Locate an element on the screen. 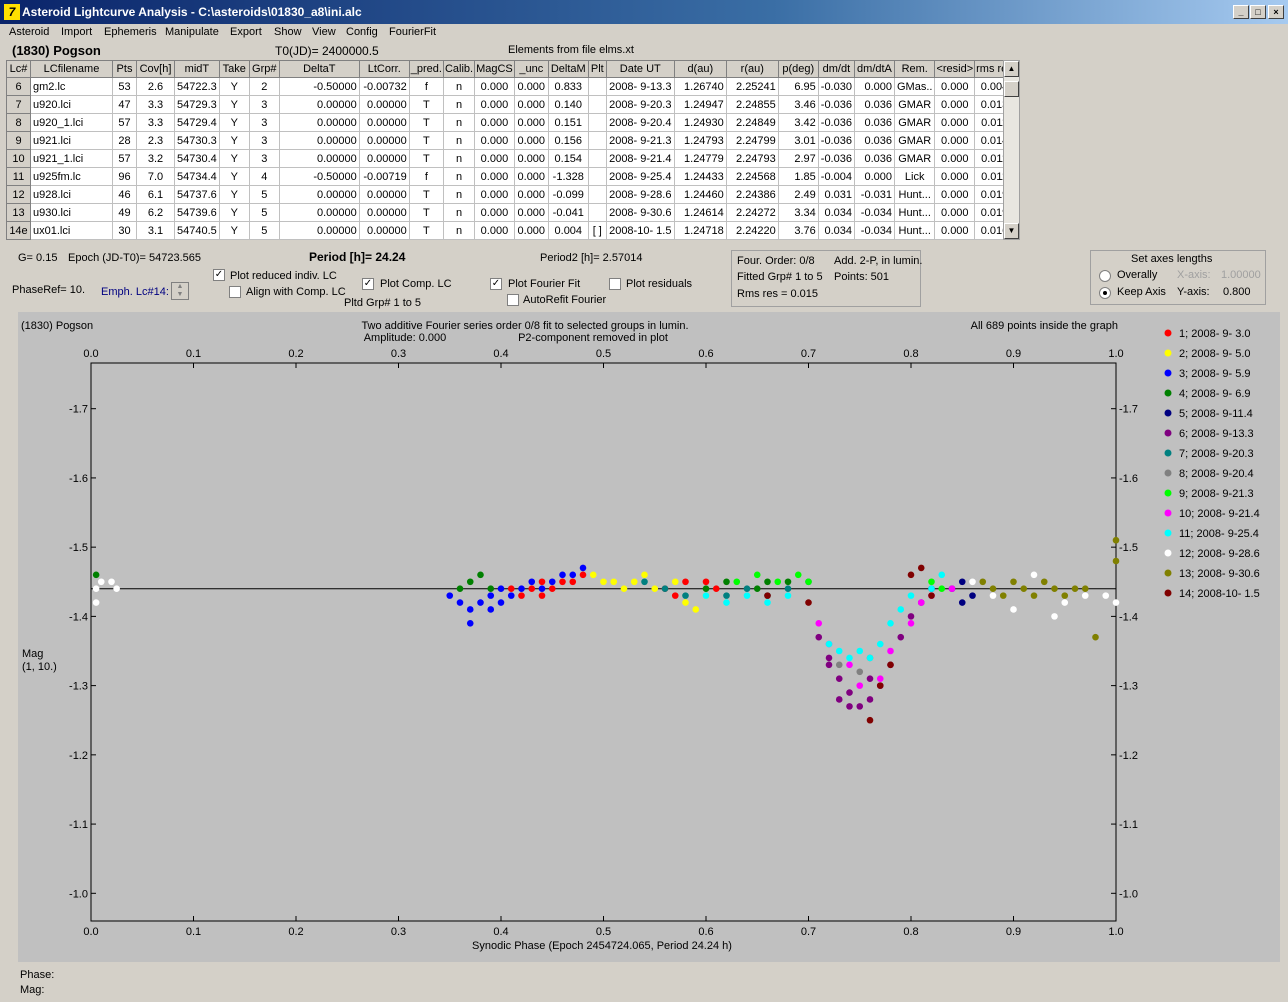  table-cell: 2.6 is located at coordinates (155, 86).